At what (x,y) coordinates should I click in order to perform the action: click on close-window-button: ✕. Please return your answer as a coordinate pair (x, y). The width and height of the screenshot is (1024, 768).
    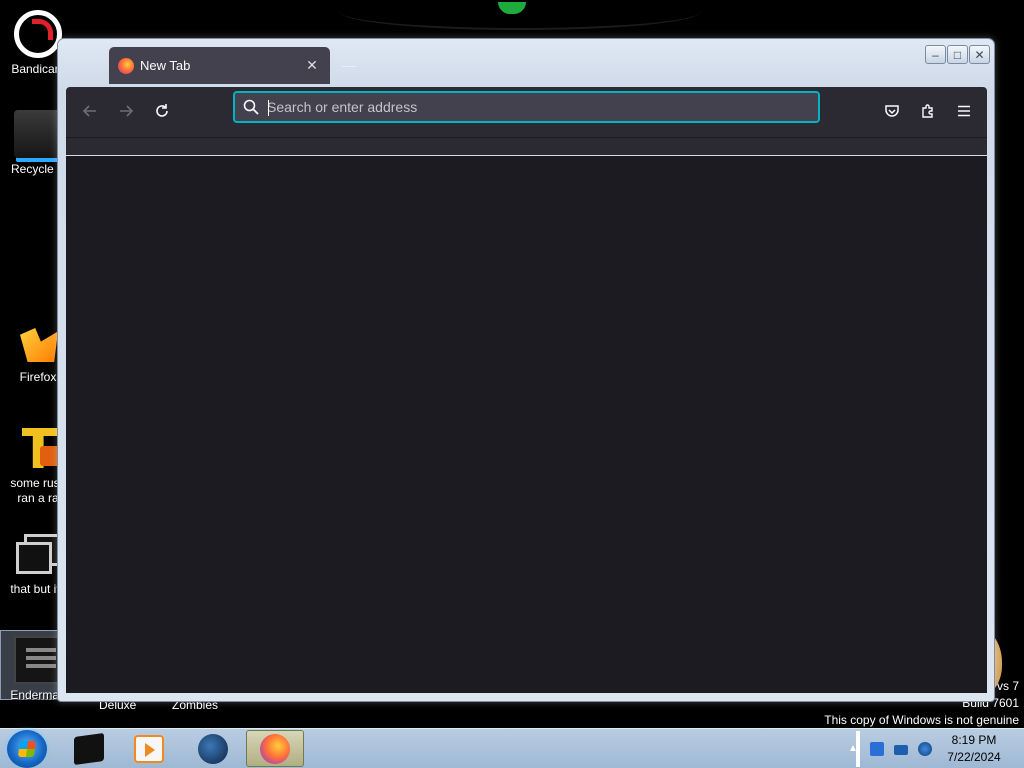
    Looking at the image, I should click on (979, 54).